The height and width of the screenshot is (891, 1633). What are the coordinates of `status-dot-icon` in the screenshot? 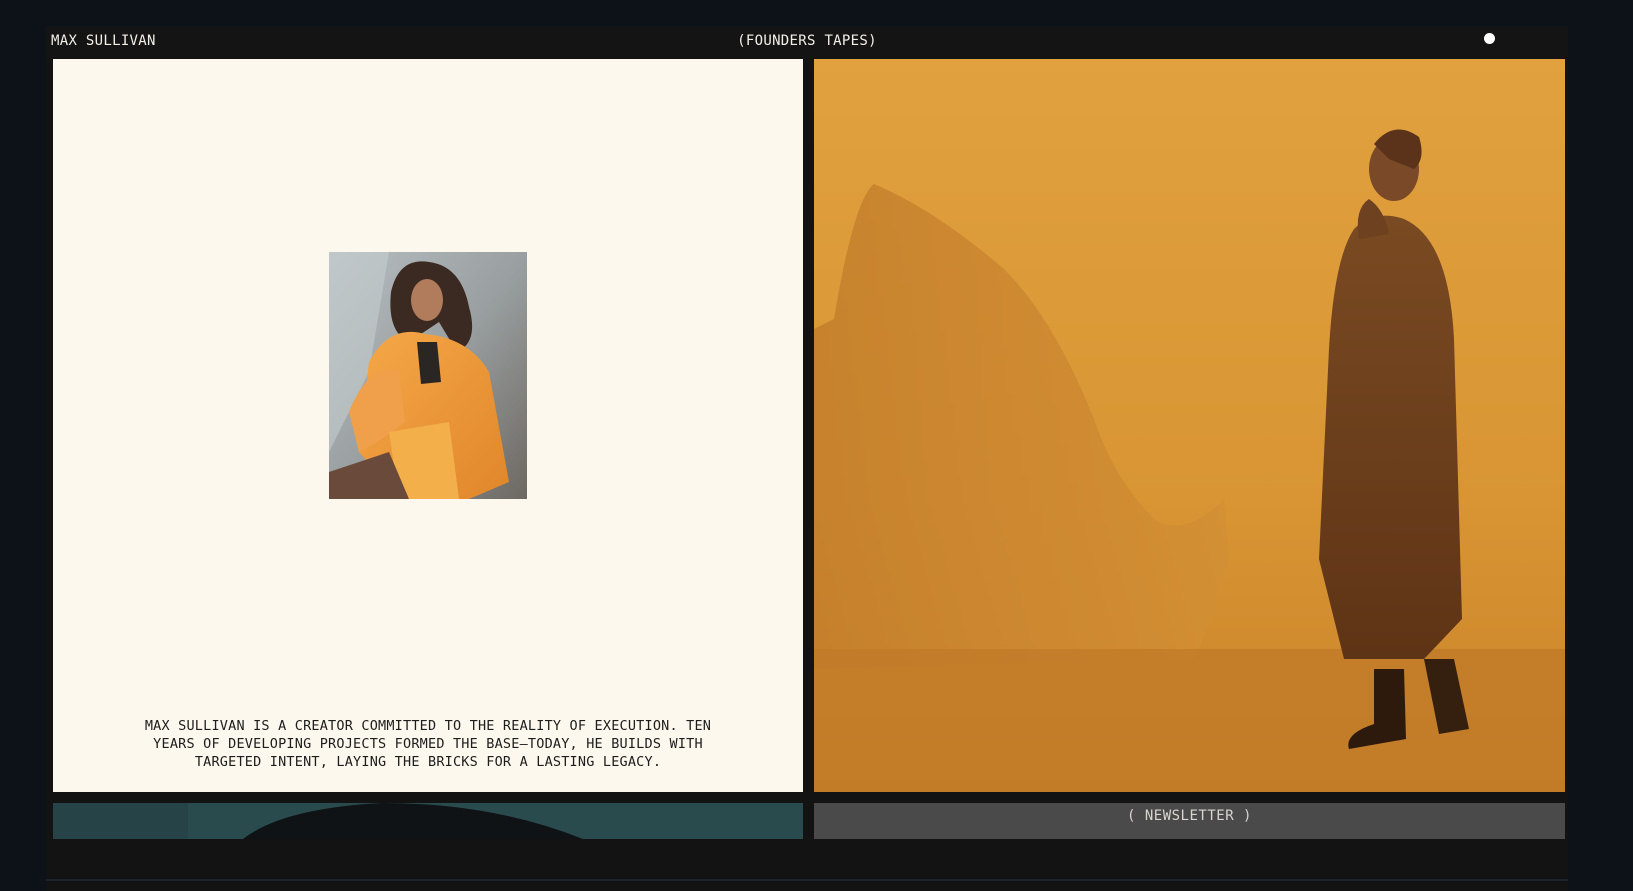 It's located at (1489, 38).